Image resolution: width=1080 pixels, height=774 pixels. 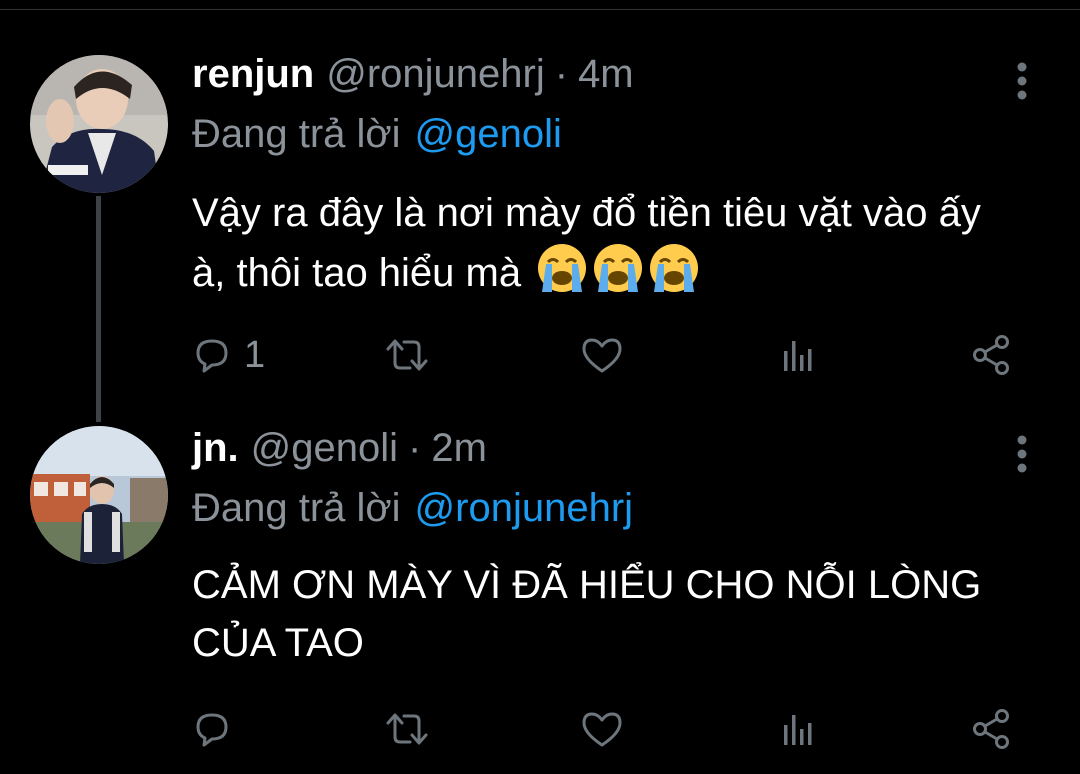 I want to click on reply-to-link: @genoli, so click(x=488, y=134).